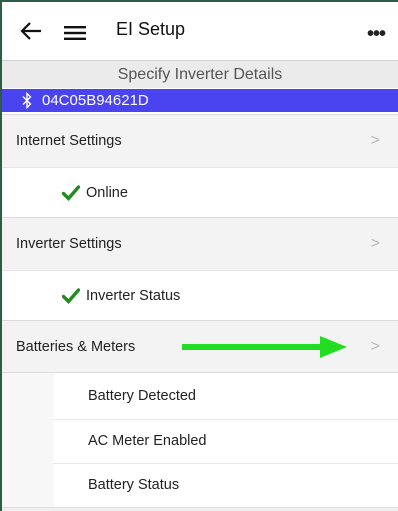 The height and width of the screenshot is (511, 398). What do you see at coordinates (69, 141) in the screenshot?
I see `internet-settings-label: Internet Settings` at bounding box center [69, 141].